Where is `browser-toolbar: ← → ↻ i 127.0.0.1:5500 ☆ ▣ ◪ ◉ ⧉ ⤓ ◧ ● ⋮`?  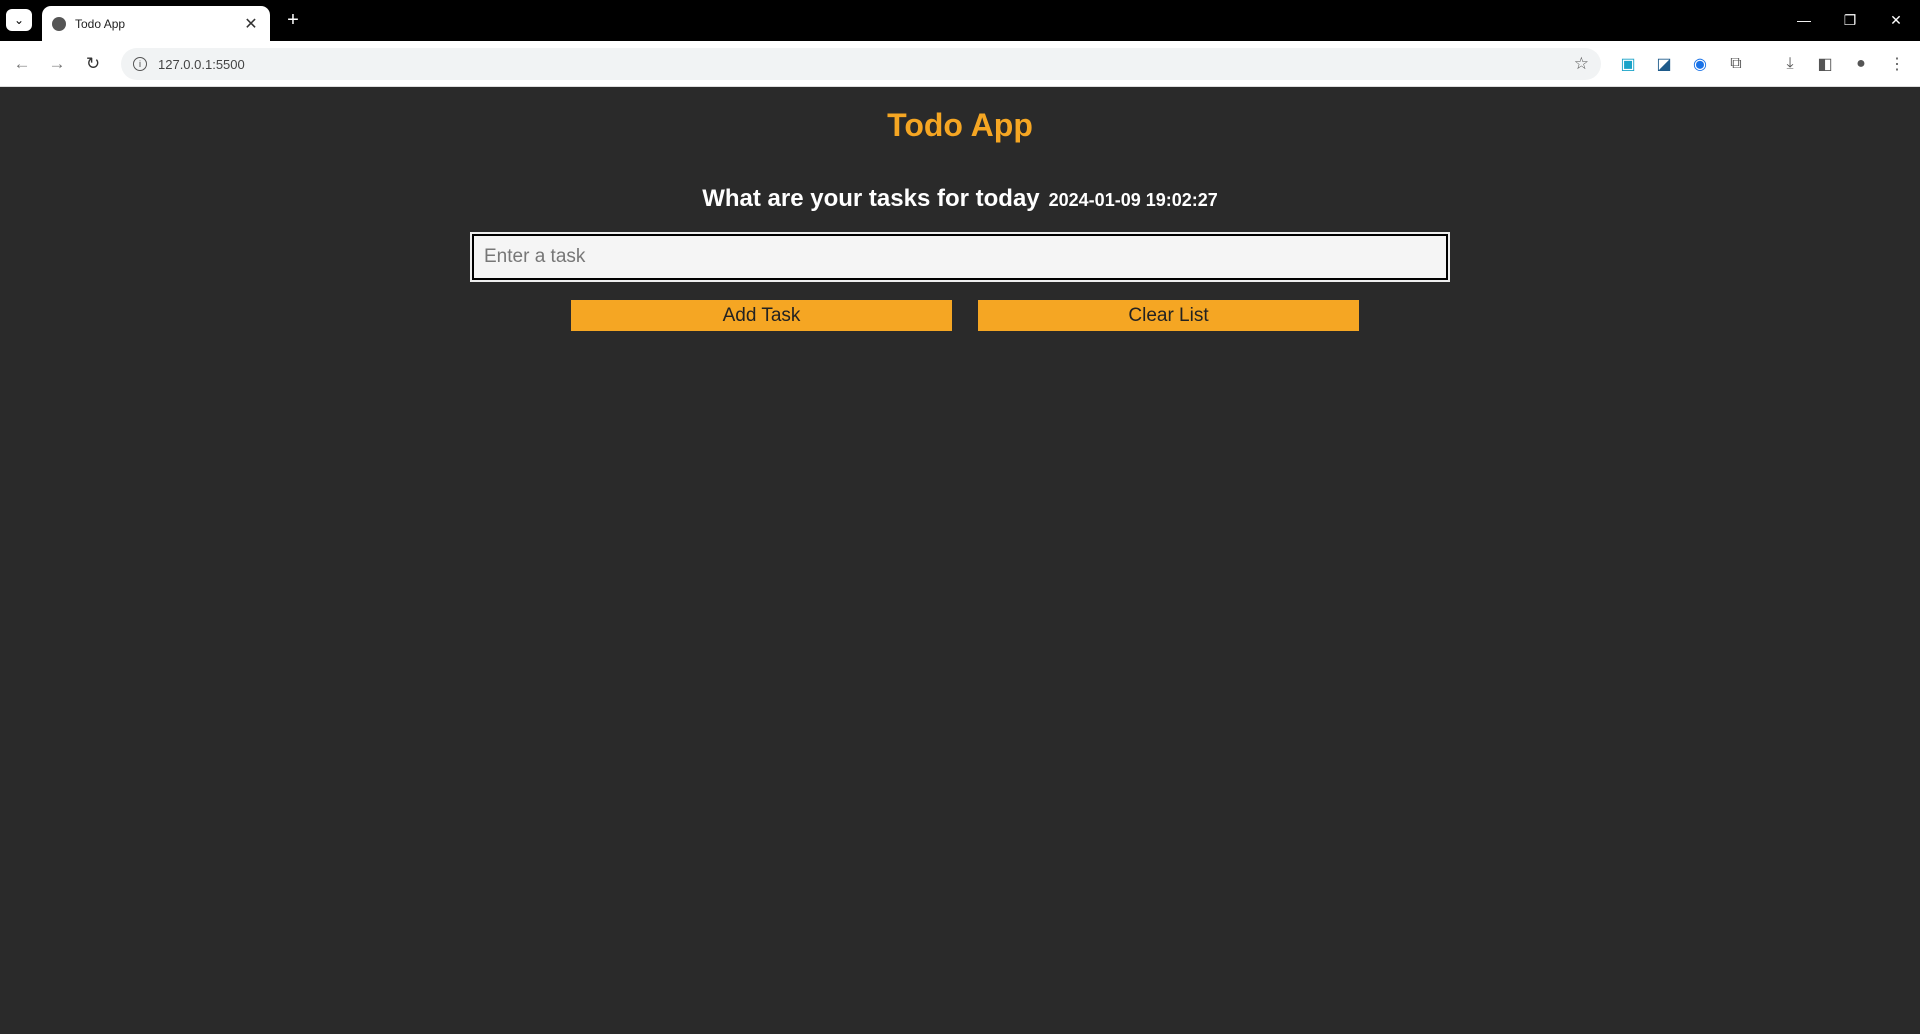 browser-toolbar: ← → ↻ i 127.0.0.1:5500 ☆ ▣ ◪ ◉ ⧉ ⤓ ◧ ● ⋮ is located at coordinates (960, 64).